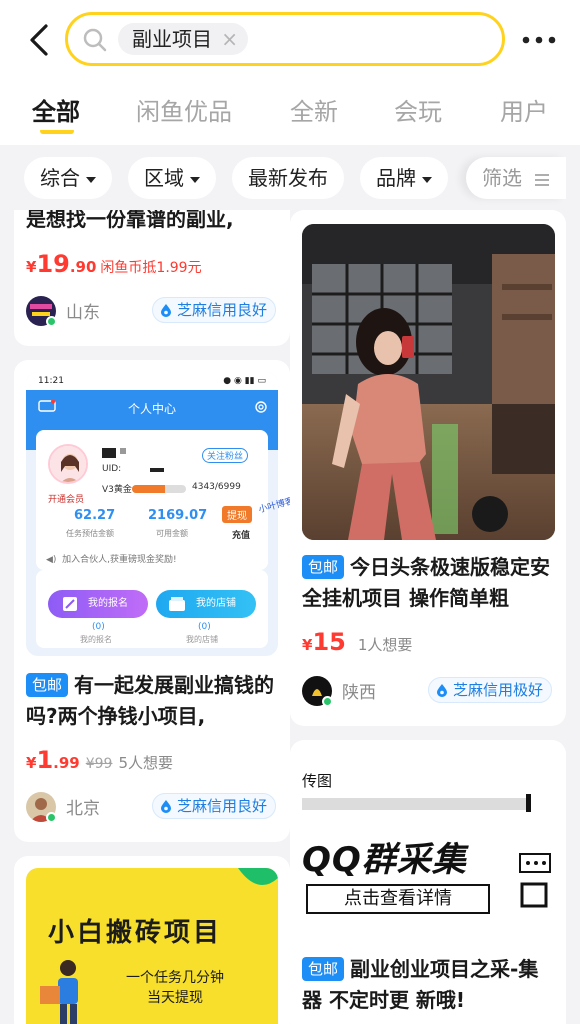 The height and width of the screenshot is (1024, 580). Describe the element at coordinates (175, 998) in the screenshot. I see `poster-line-2: 当天提现` at that location.